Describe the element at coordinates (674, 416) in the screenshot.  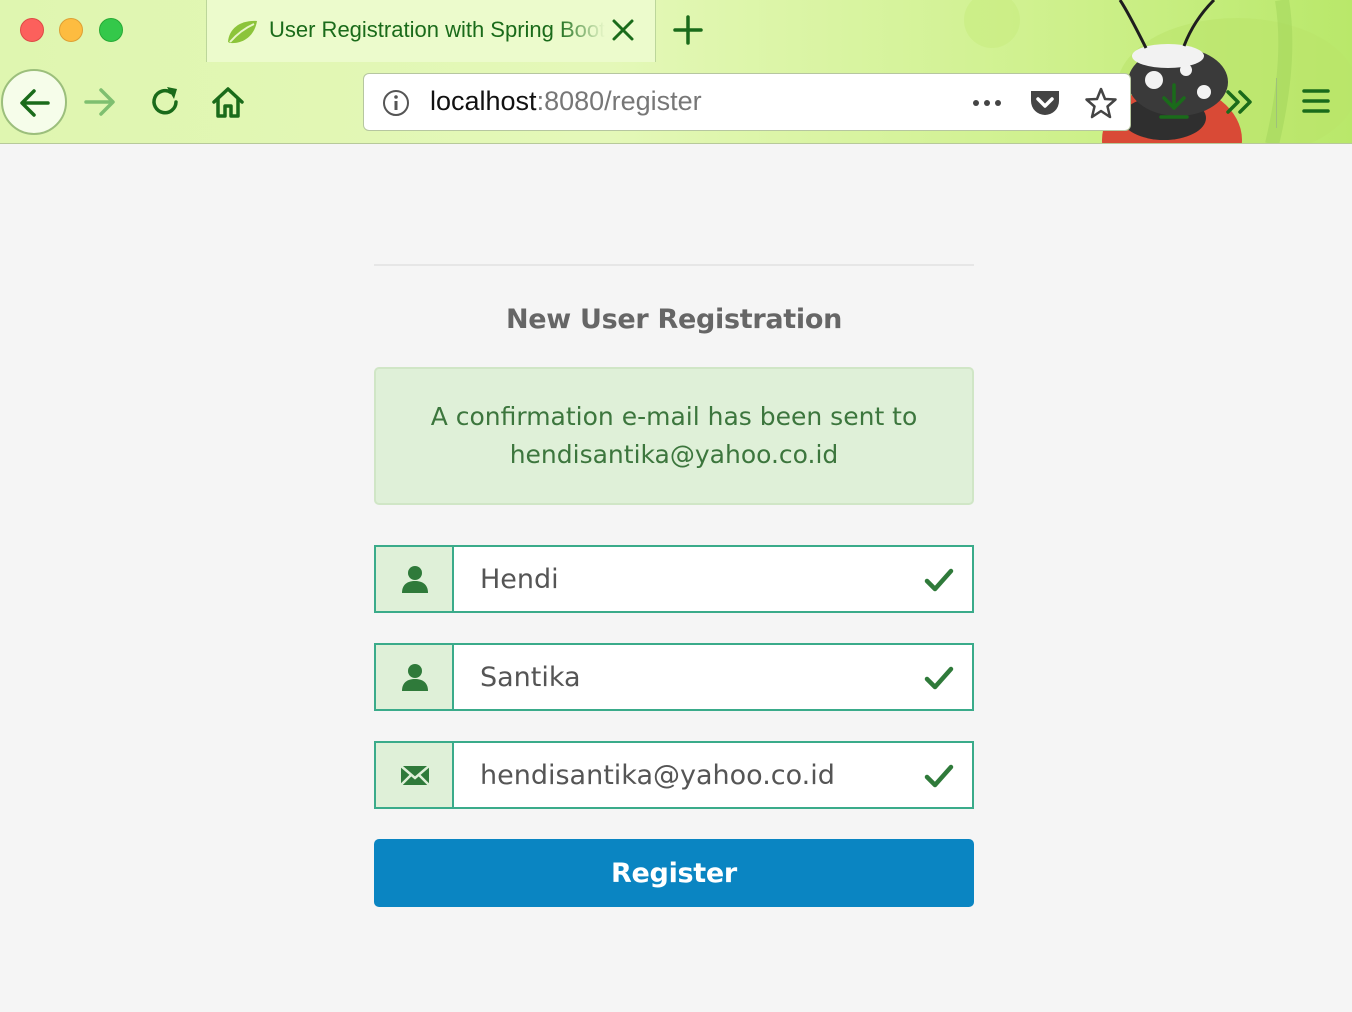
I see `alert-message: A confirmation e-mail has been sent to` at that location.